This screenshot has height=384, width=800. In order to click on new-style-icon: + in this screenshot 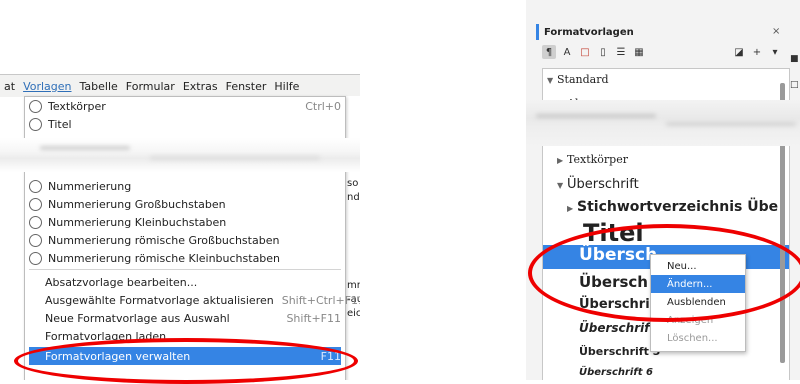, I will do `click(757, 52)`.